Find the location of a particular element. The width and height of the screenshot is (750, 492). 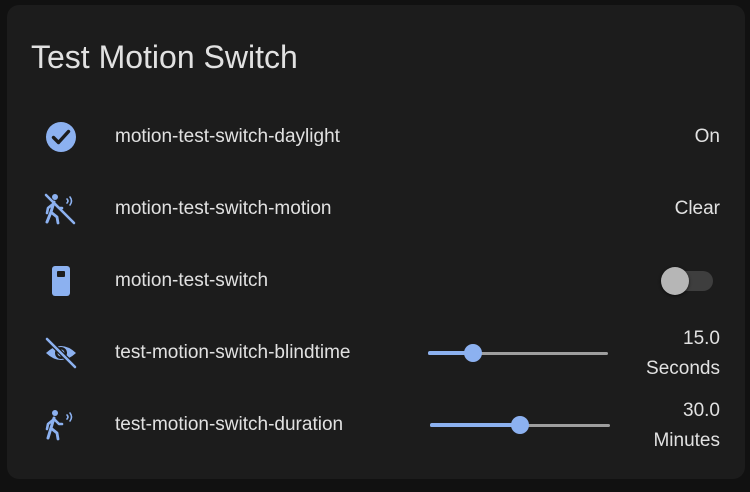

entity-state: Clear is located at coordinates (697, 209).